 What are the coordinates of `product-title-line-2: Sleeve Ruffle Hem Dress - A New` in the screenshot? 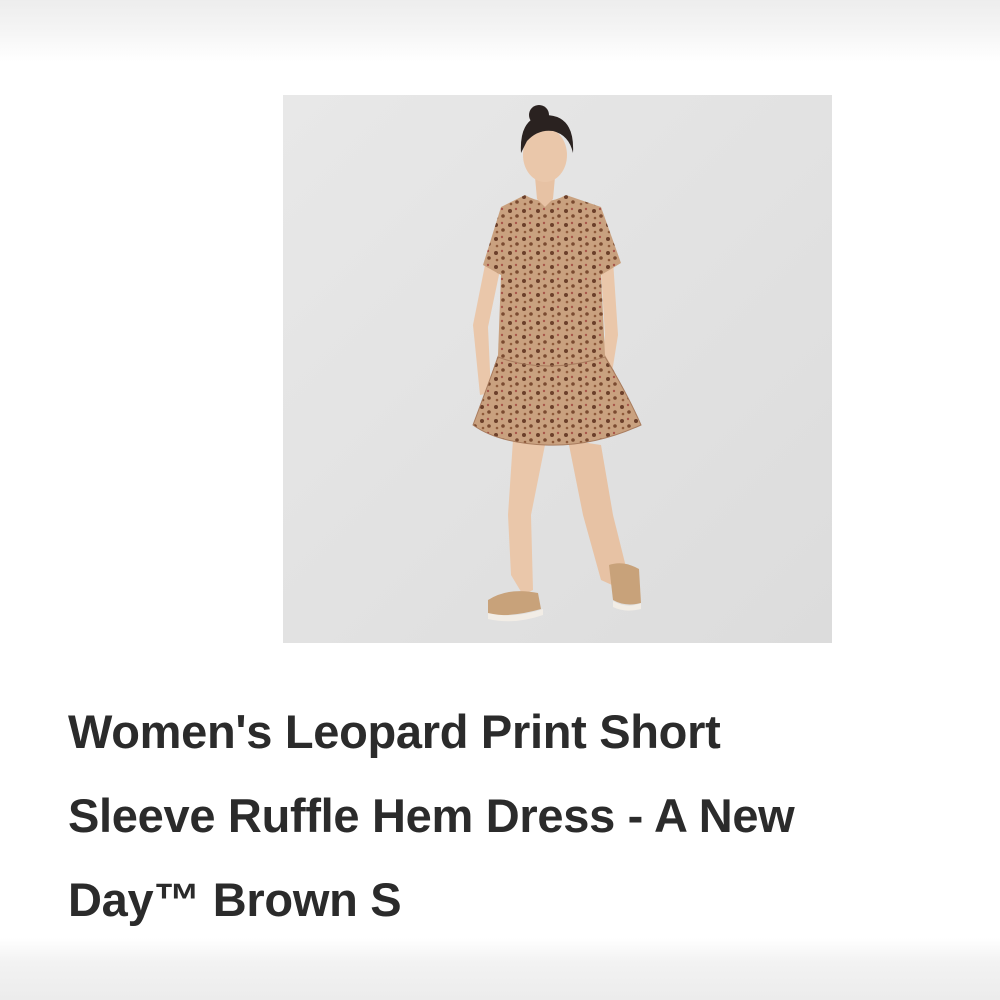 It's located at (431, 815).